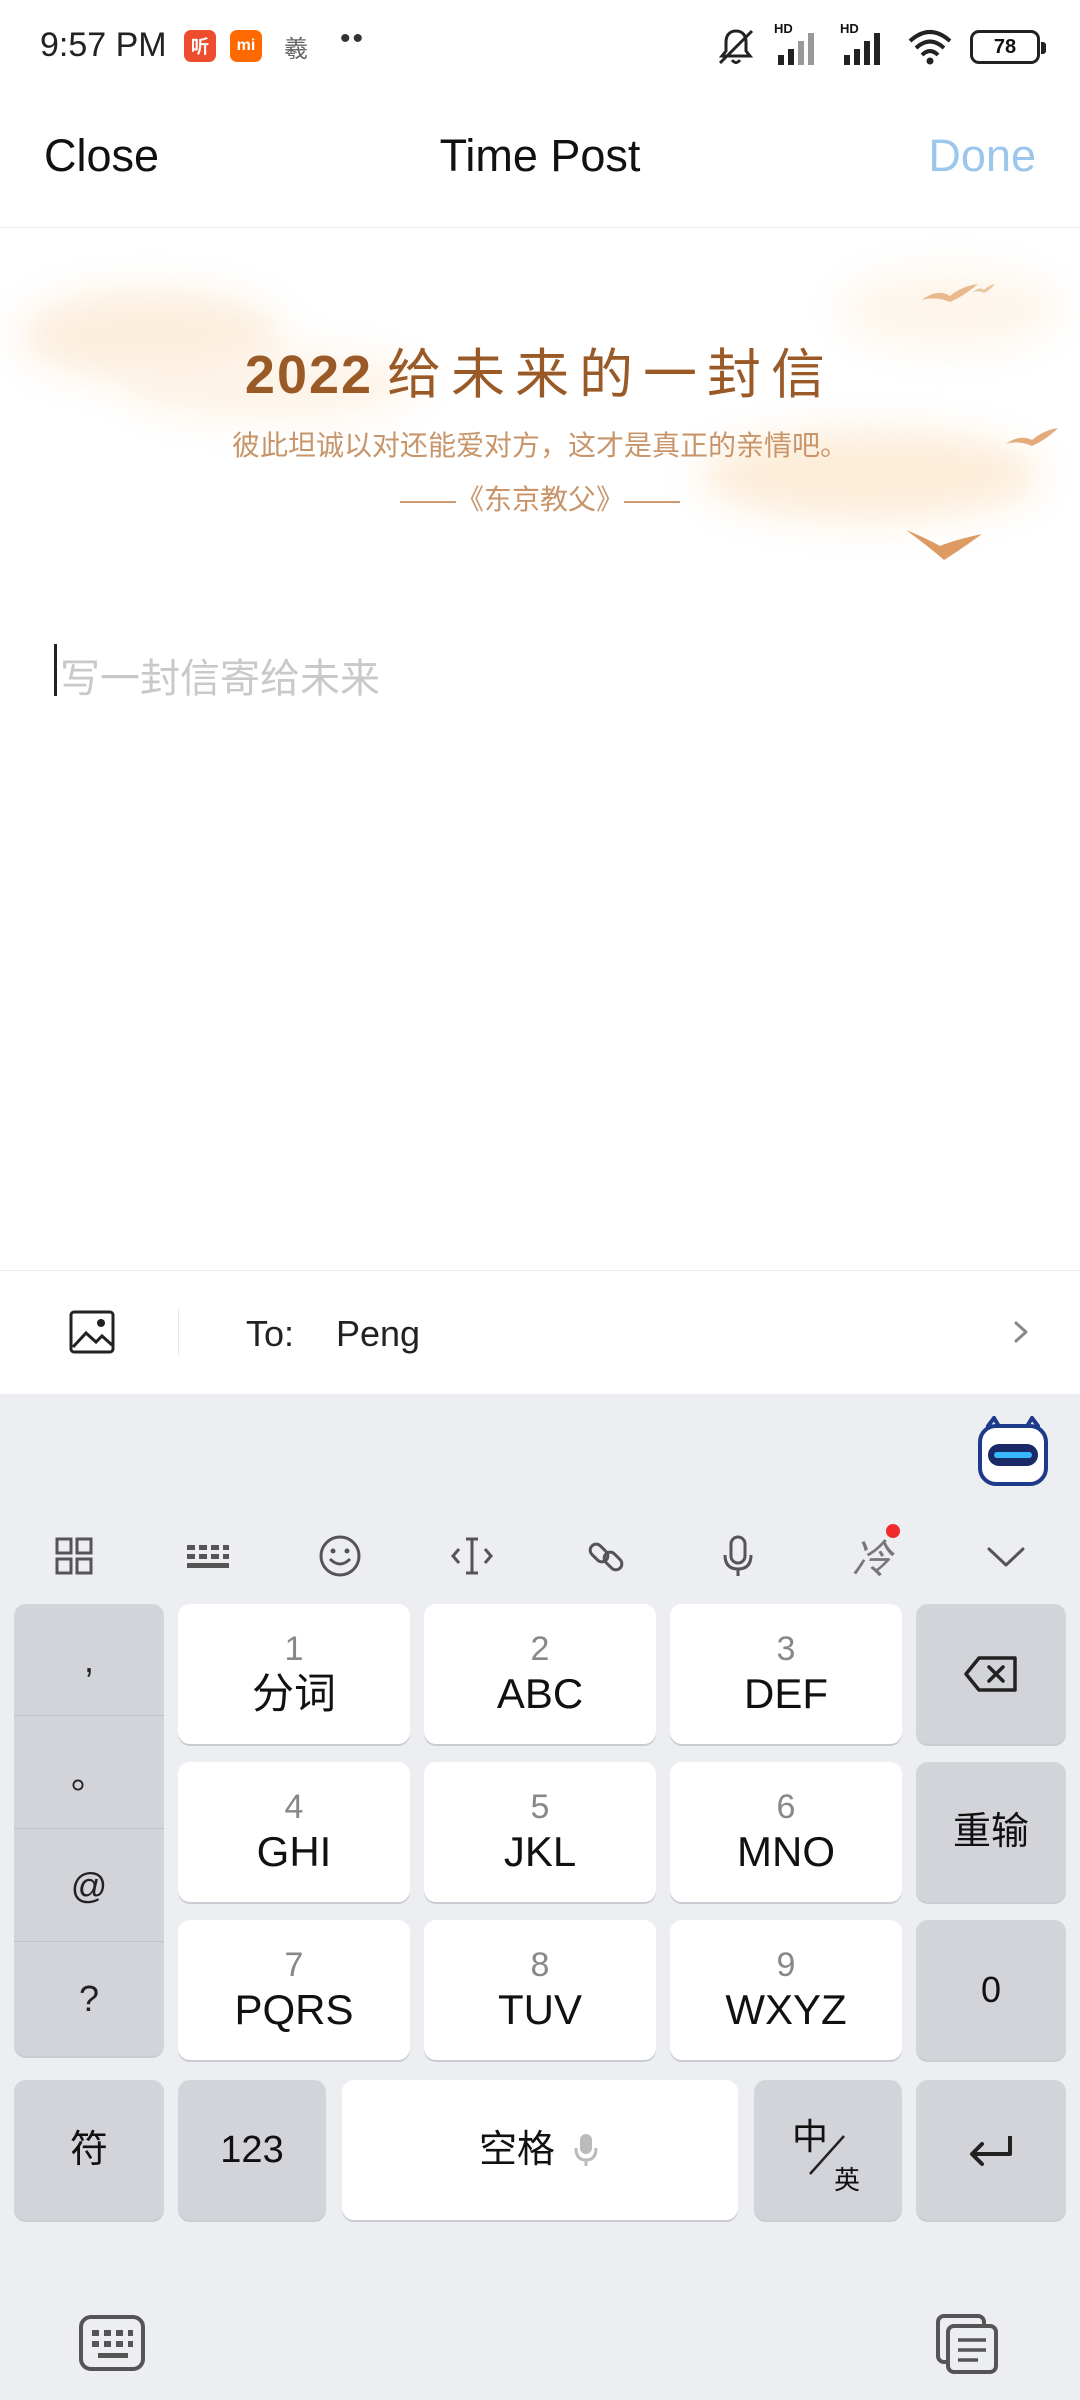 The image size is (1080, 2400). I want to click on top-bar: Close Time Post Done, so click(540, 164).